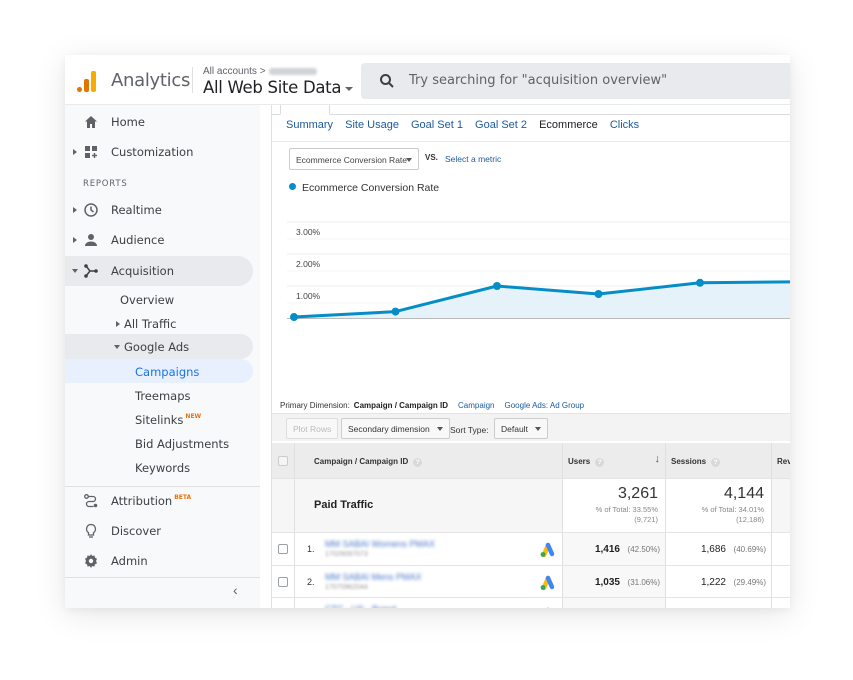  Describe the element at coordinates (395, 311) in the screenshot. I see `data-point` at that location.